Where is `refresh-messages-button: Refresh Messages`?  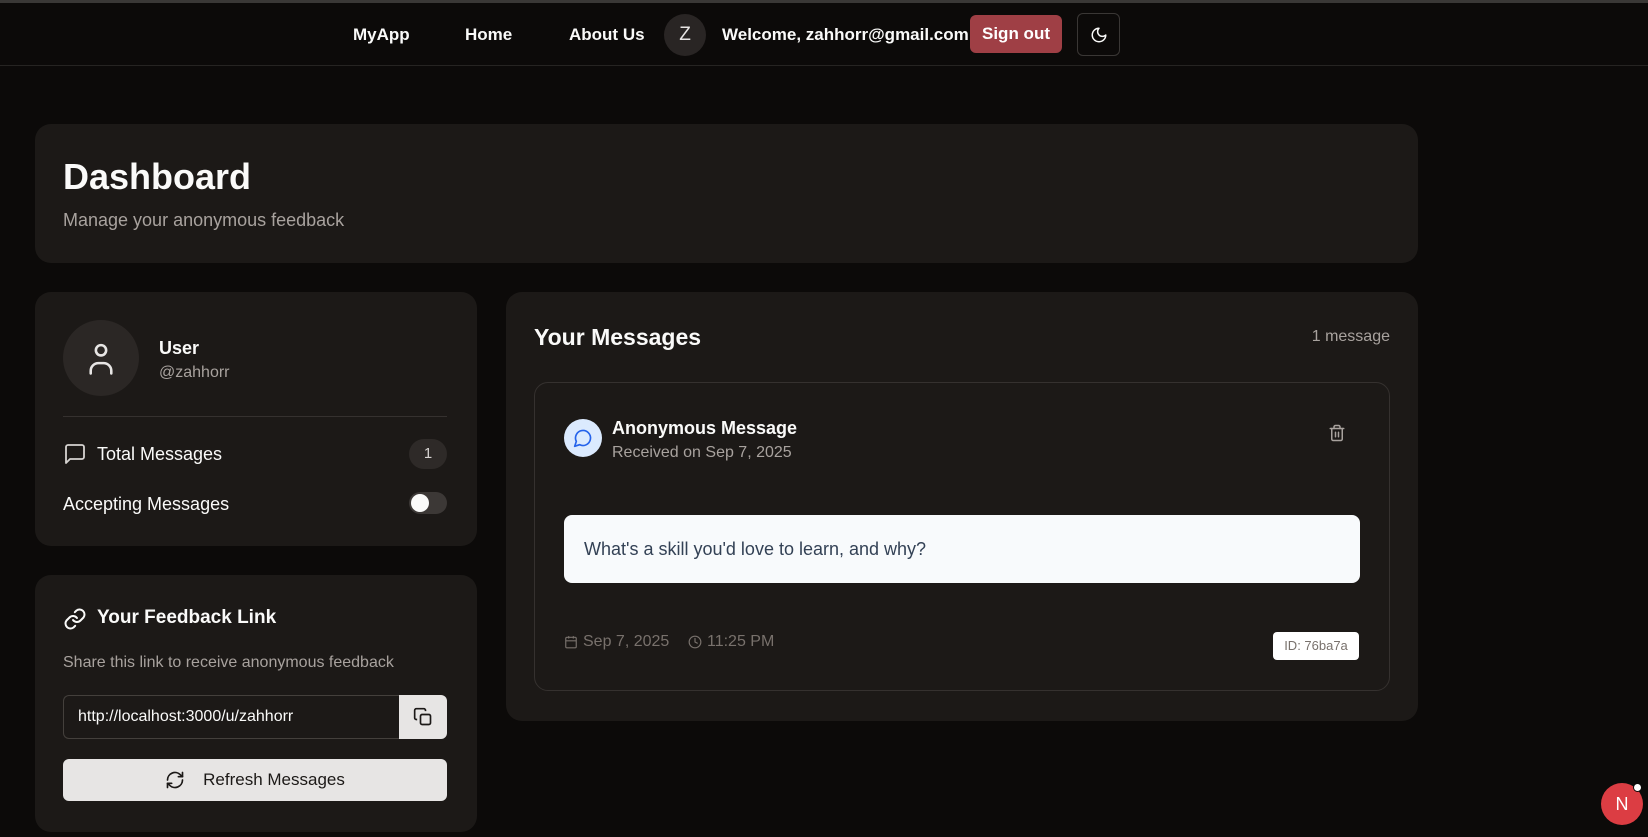 refresh-messages-button: Refresh Messages is located at coordinates (255, 780).